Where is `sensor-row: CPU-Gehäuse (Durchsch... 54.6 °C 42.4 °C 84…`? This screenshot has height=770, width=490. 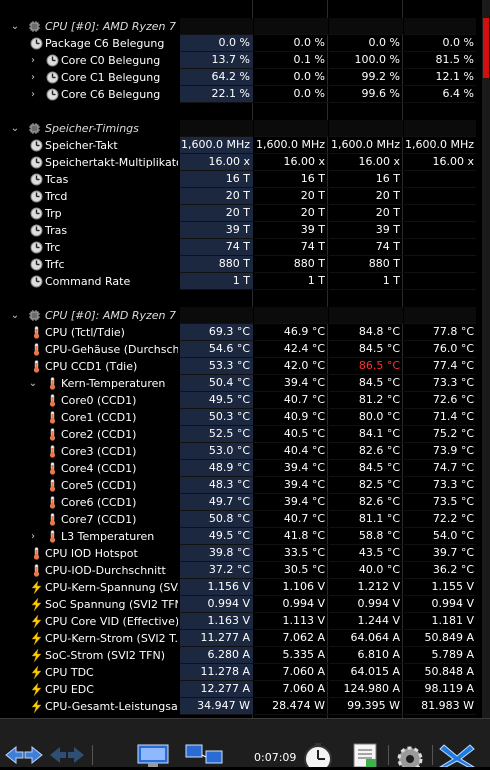
sensor-row: CPU-Gehäuse (Durchsch... 54.6 °C 42.4 °C 84… is located at coordinates (241, 349).